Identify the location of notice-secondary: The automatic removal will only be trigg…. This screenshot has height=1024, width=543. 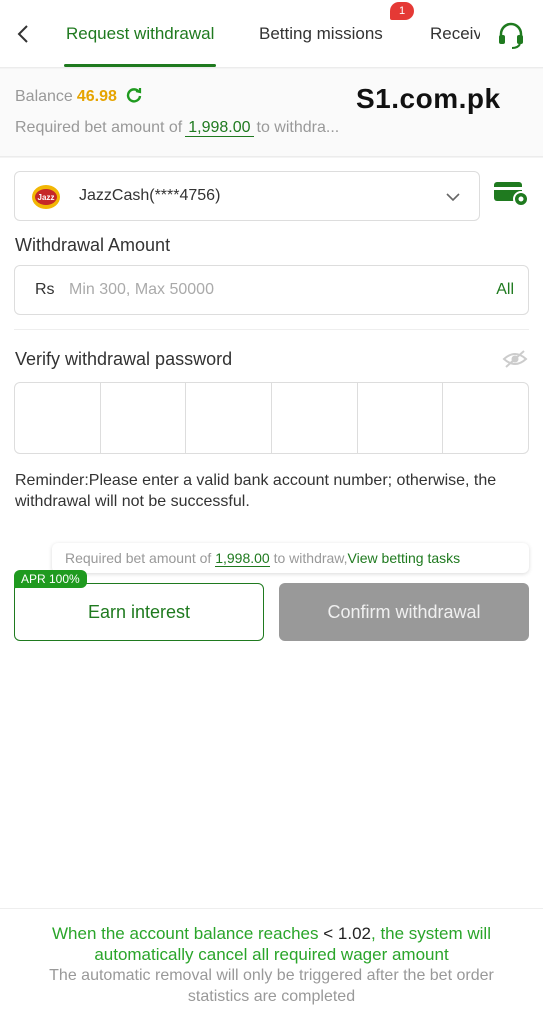
(271, 986).